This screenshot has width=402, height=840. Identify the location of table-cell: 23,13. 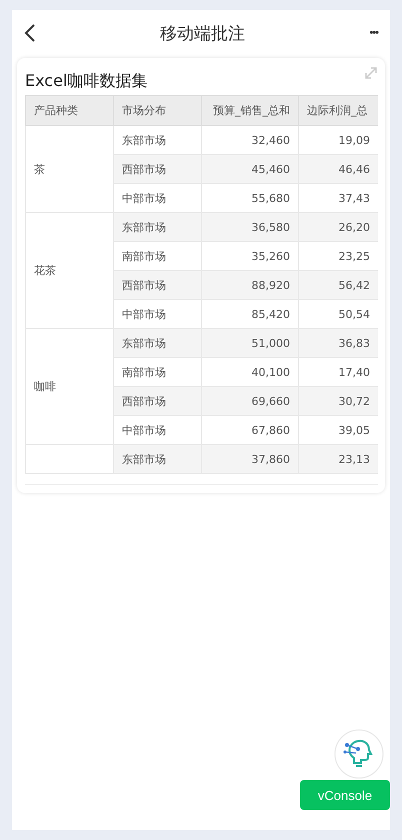
(338, 459).